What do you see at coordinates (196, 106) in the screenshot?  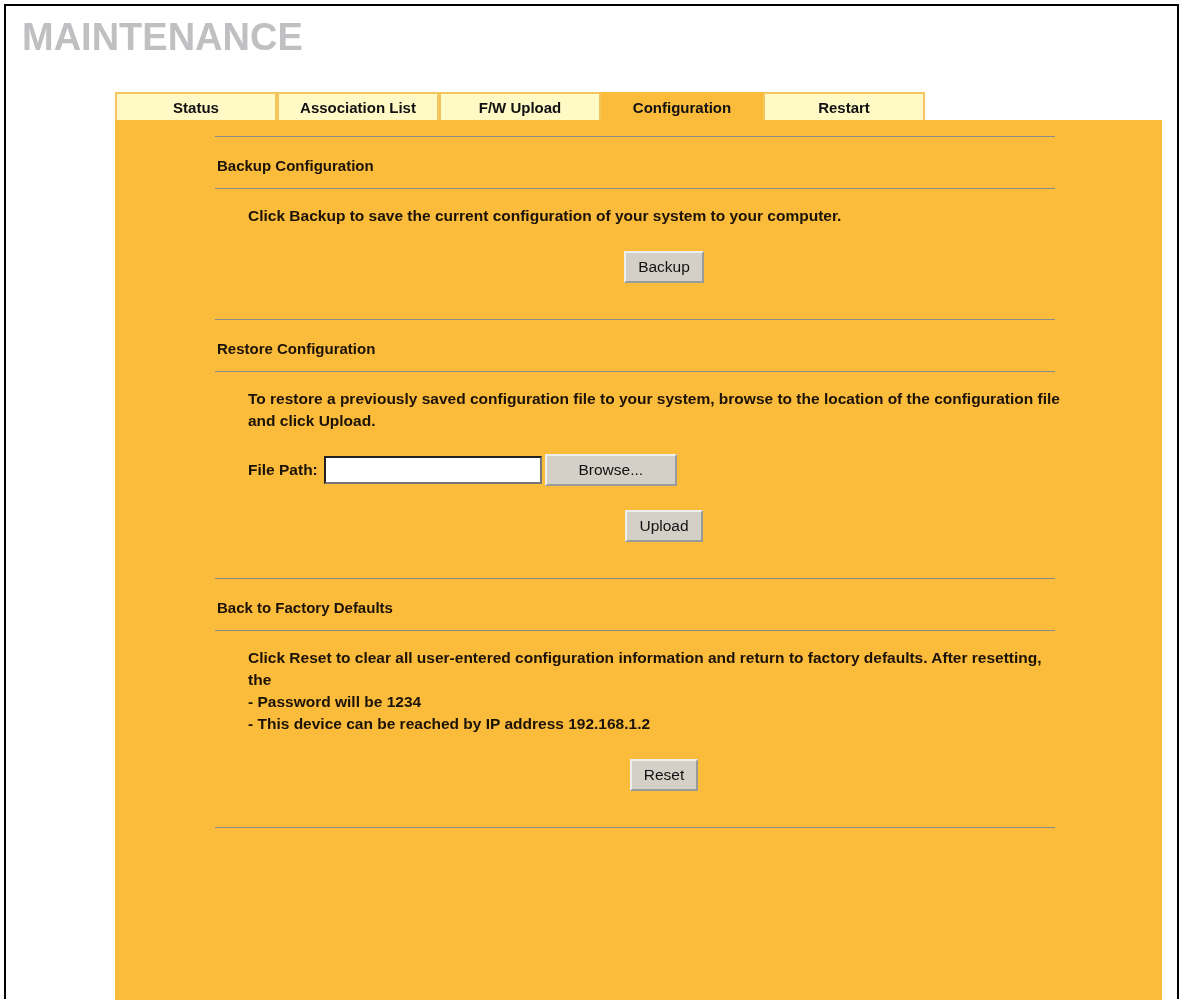 I see `tab: Status` at bounding box center [196, 106].